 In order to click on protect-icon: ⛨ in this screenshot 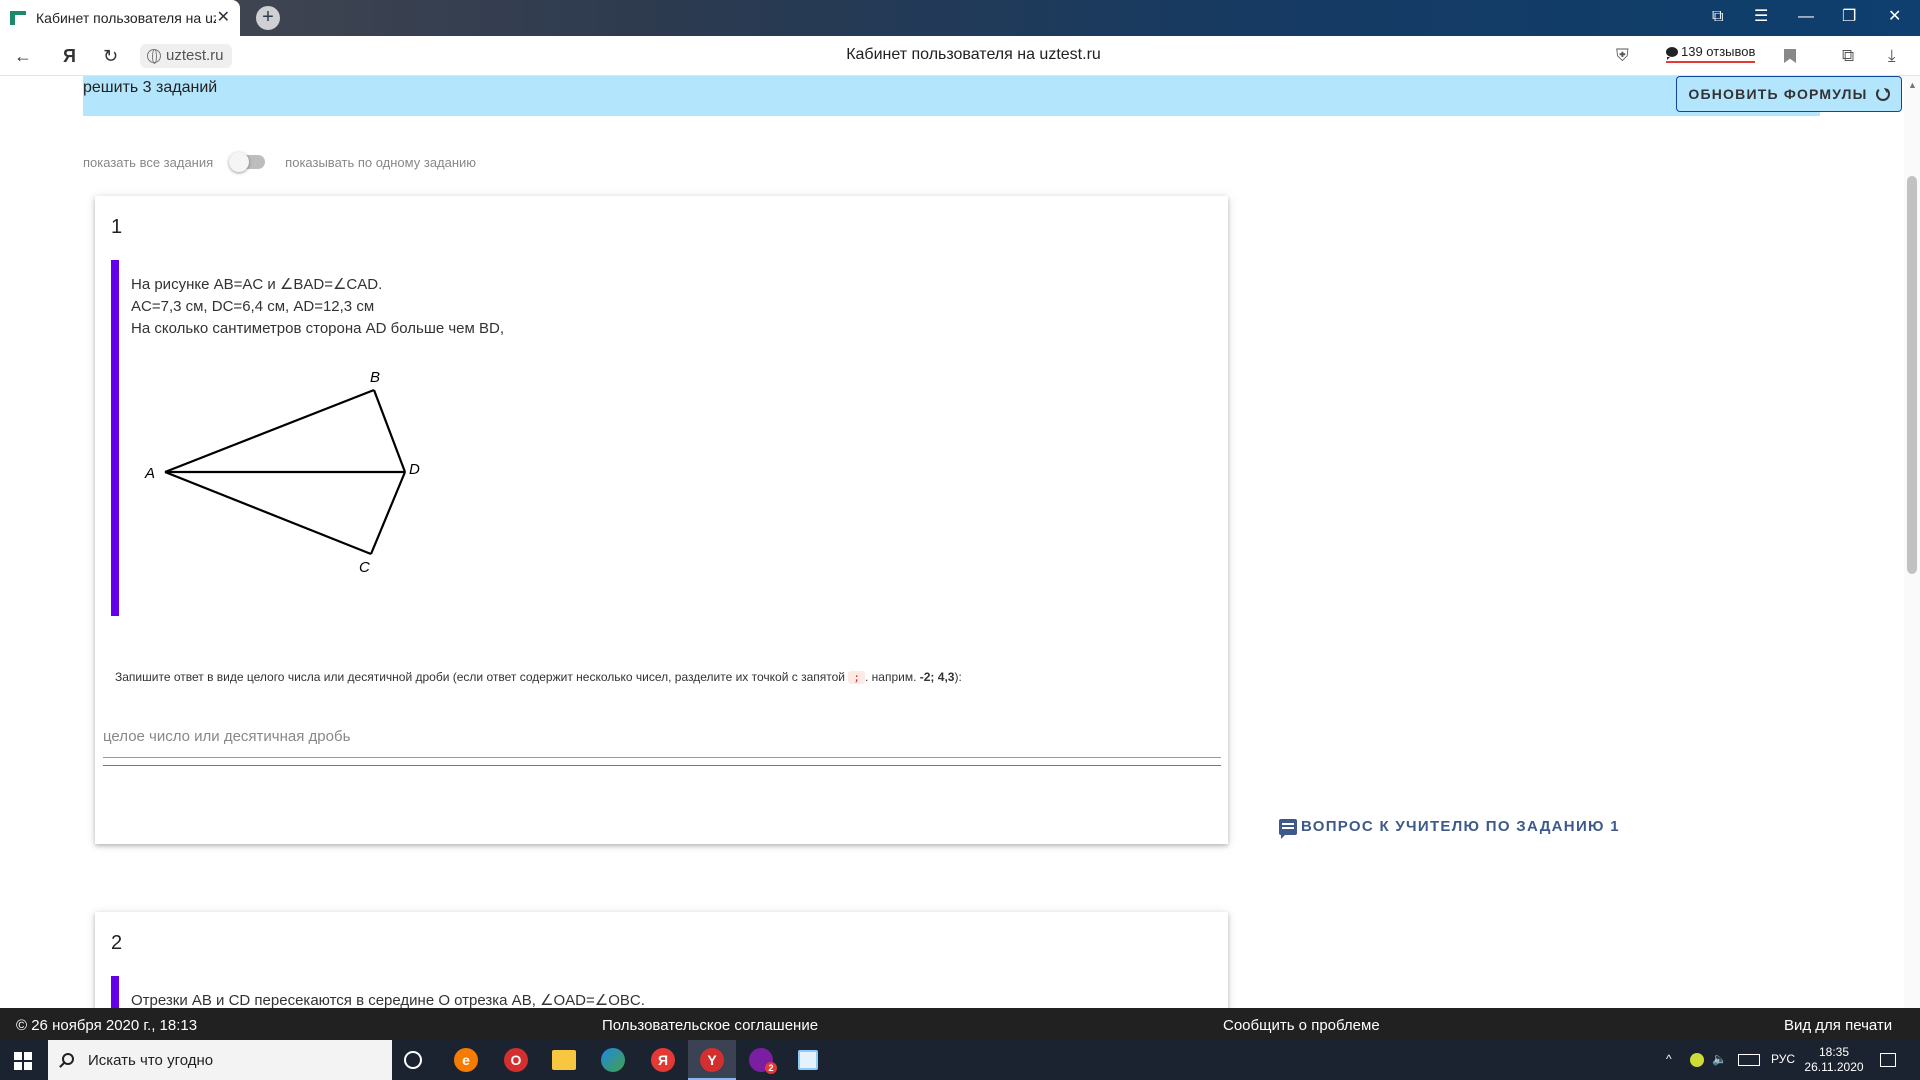, I will do `click(1622, 56)`.